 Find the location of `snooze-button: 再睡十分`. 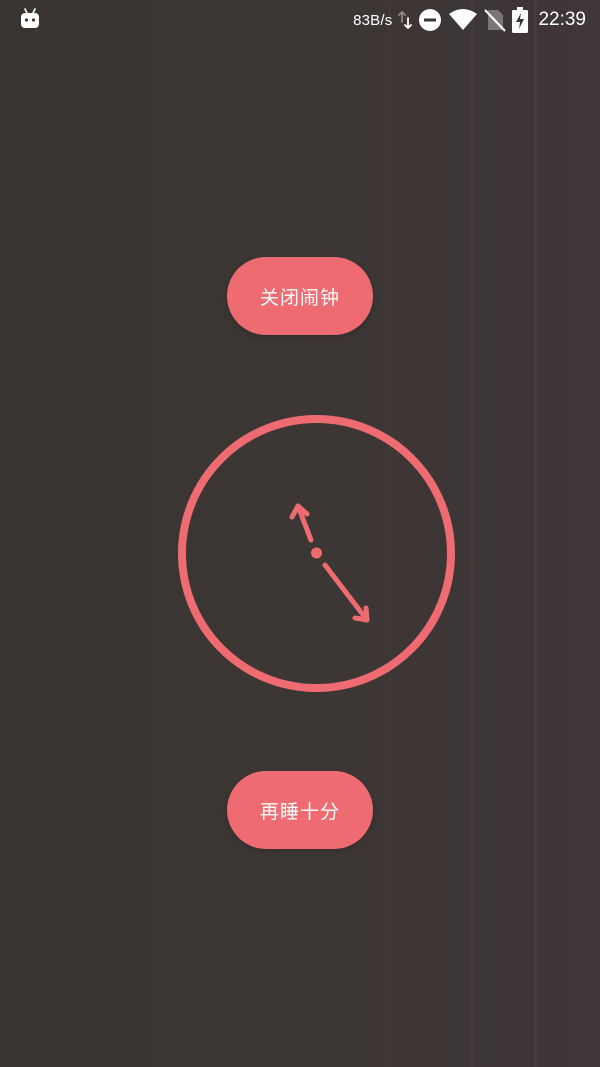

snooze-button: 再睡十分 is located at coordinates (300, 810).